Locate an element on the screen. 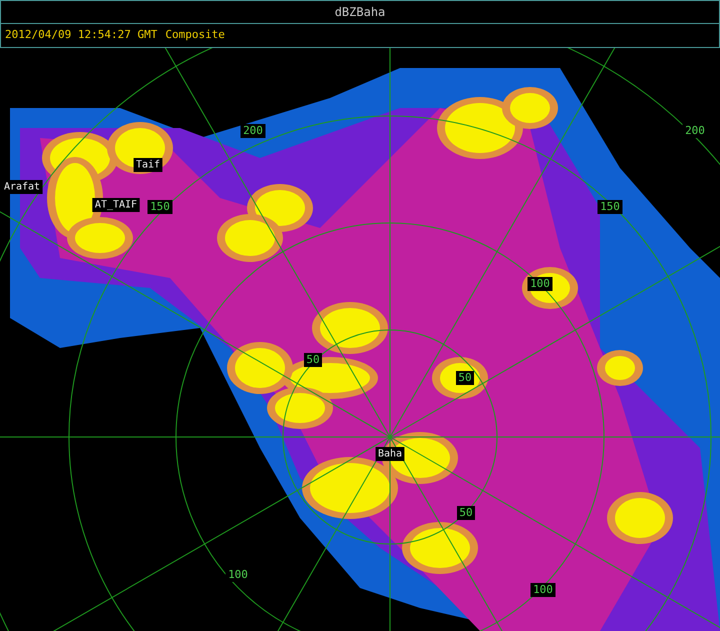 This screenshot has width=720, height=631. timestamp: 2012/04/09 12:54:27 GMT is located at coordinates (81, 35).